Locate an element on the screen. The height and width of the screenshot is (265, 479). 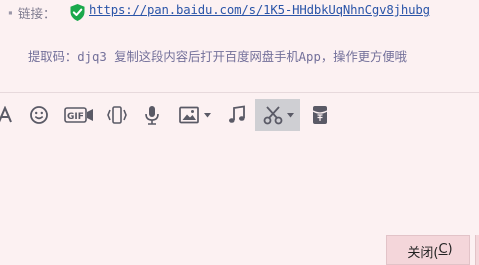
screenshot-button is located at coordinates (277, 115).